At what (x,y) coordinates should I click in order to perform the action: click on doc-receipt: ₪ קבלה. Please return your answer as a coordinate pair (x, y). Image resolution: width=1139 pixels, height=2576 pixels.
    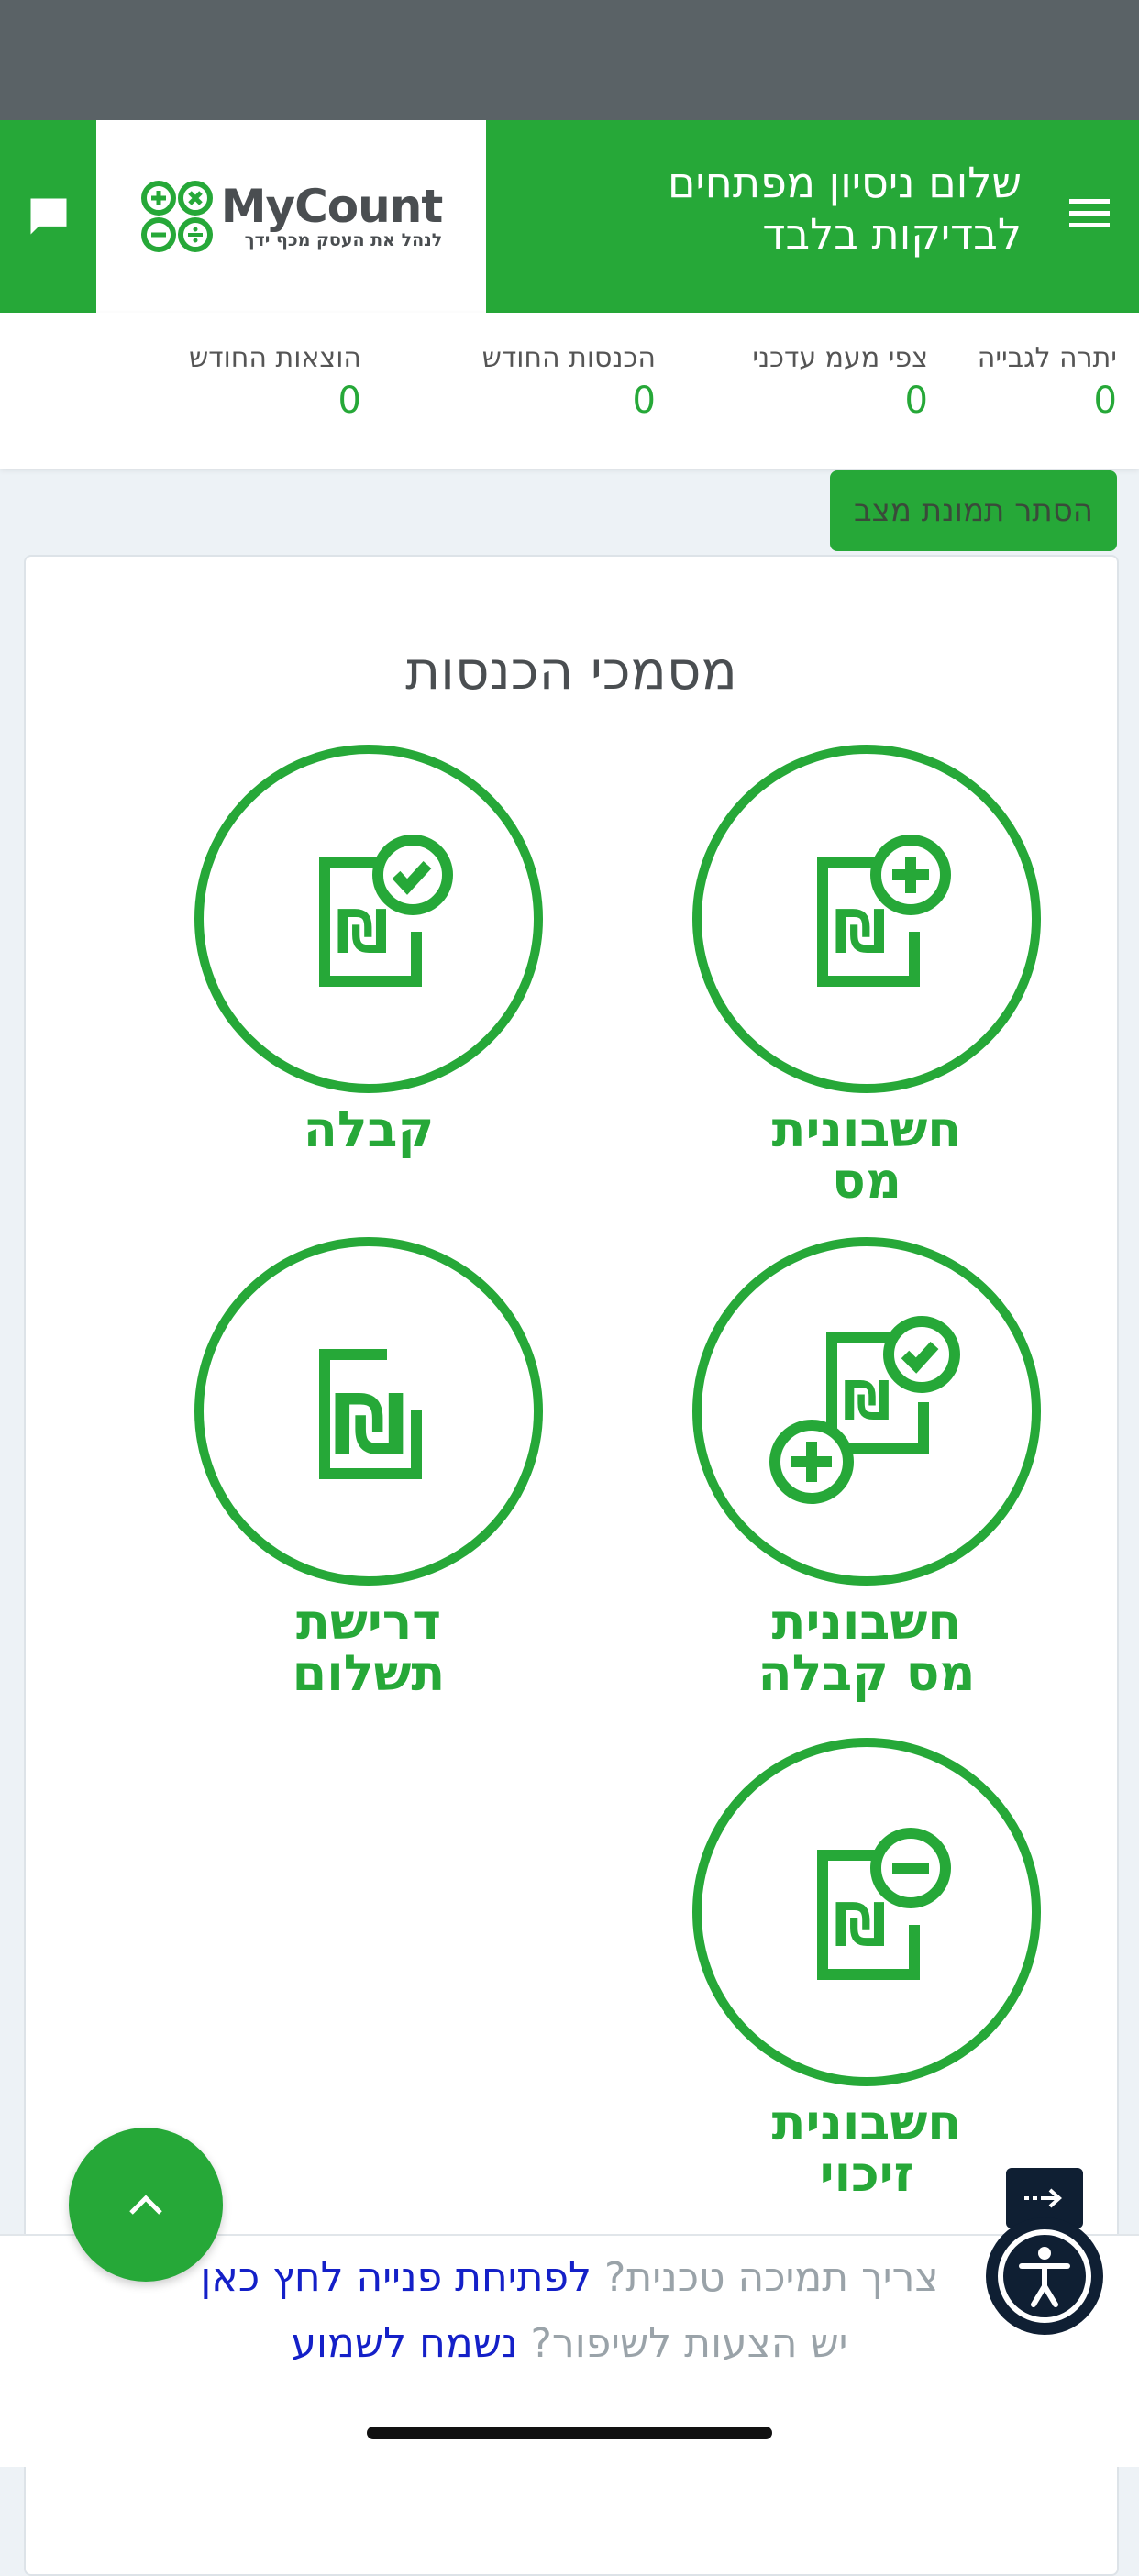
    Looking at the image, I should click on (368, 950).